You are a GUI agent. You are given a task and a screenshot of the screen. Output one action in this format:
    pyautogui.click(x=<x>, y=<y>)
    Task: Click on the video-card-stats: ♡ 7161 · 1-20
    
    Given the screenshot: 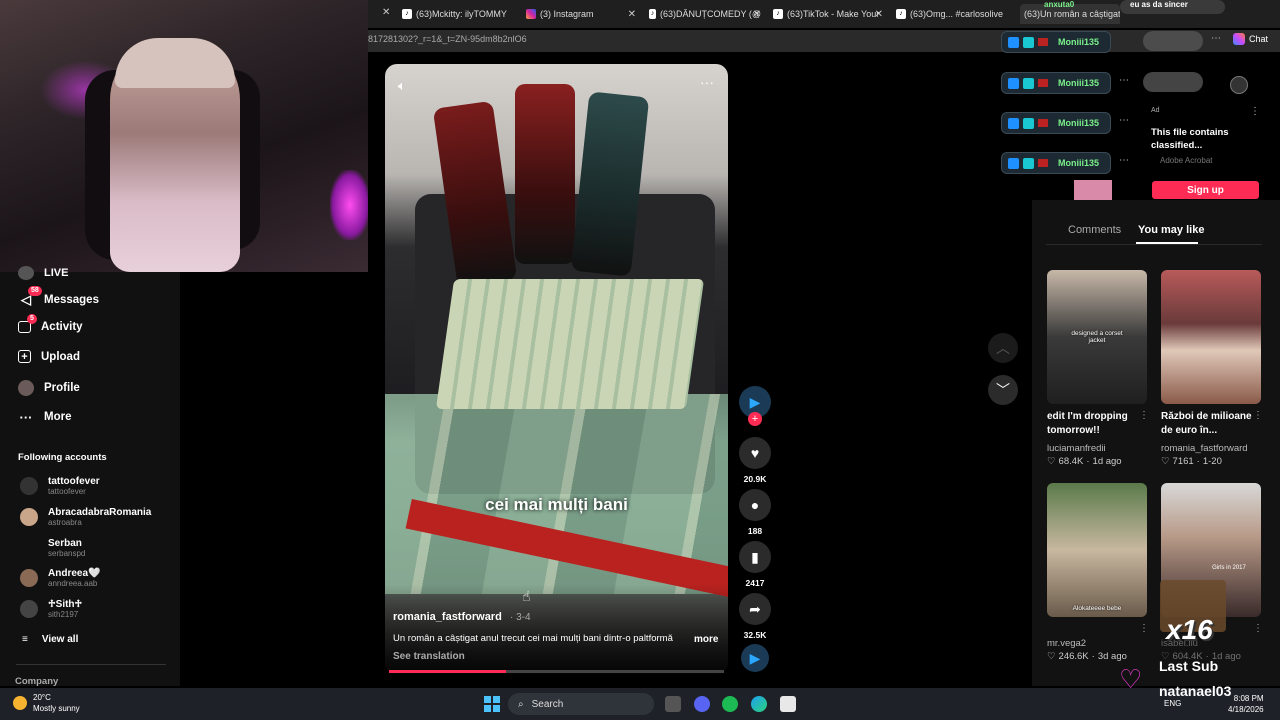 What is the action you would take?
    pyautogui.click(x=1191, y=461)
    